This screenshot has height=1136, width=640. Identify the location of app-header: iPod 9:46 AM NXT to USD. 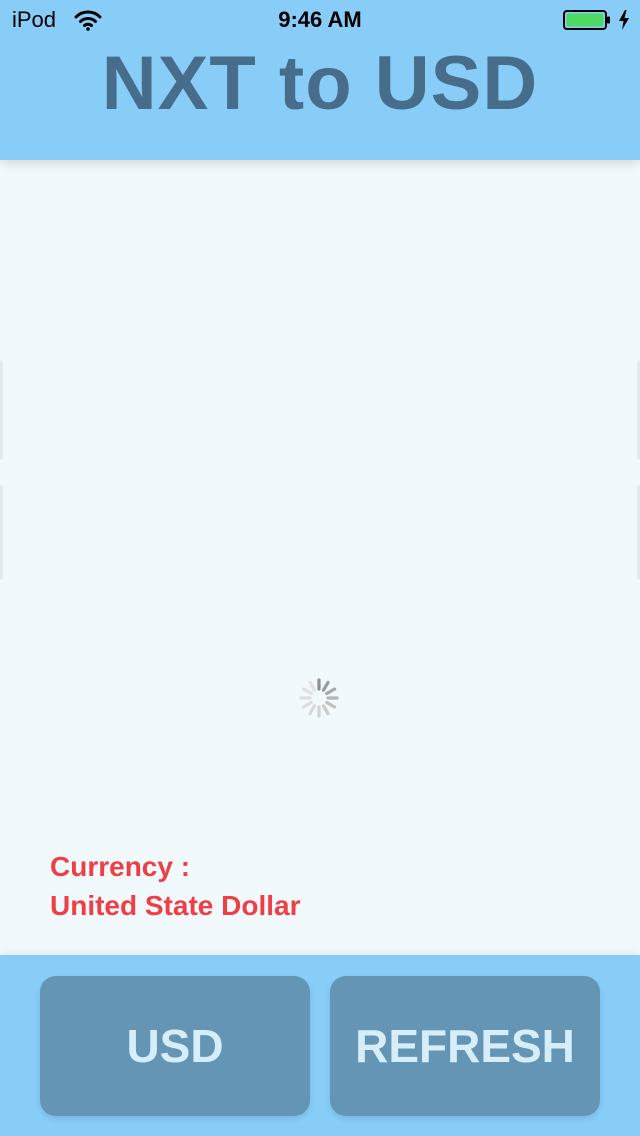
(320, 80).